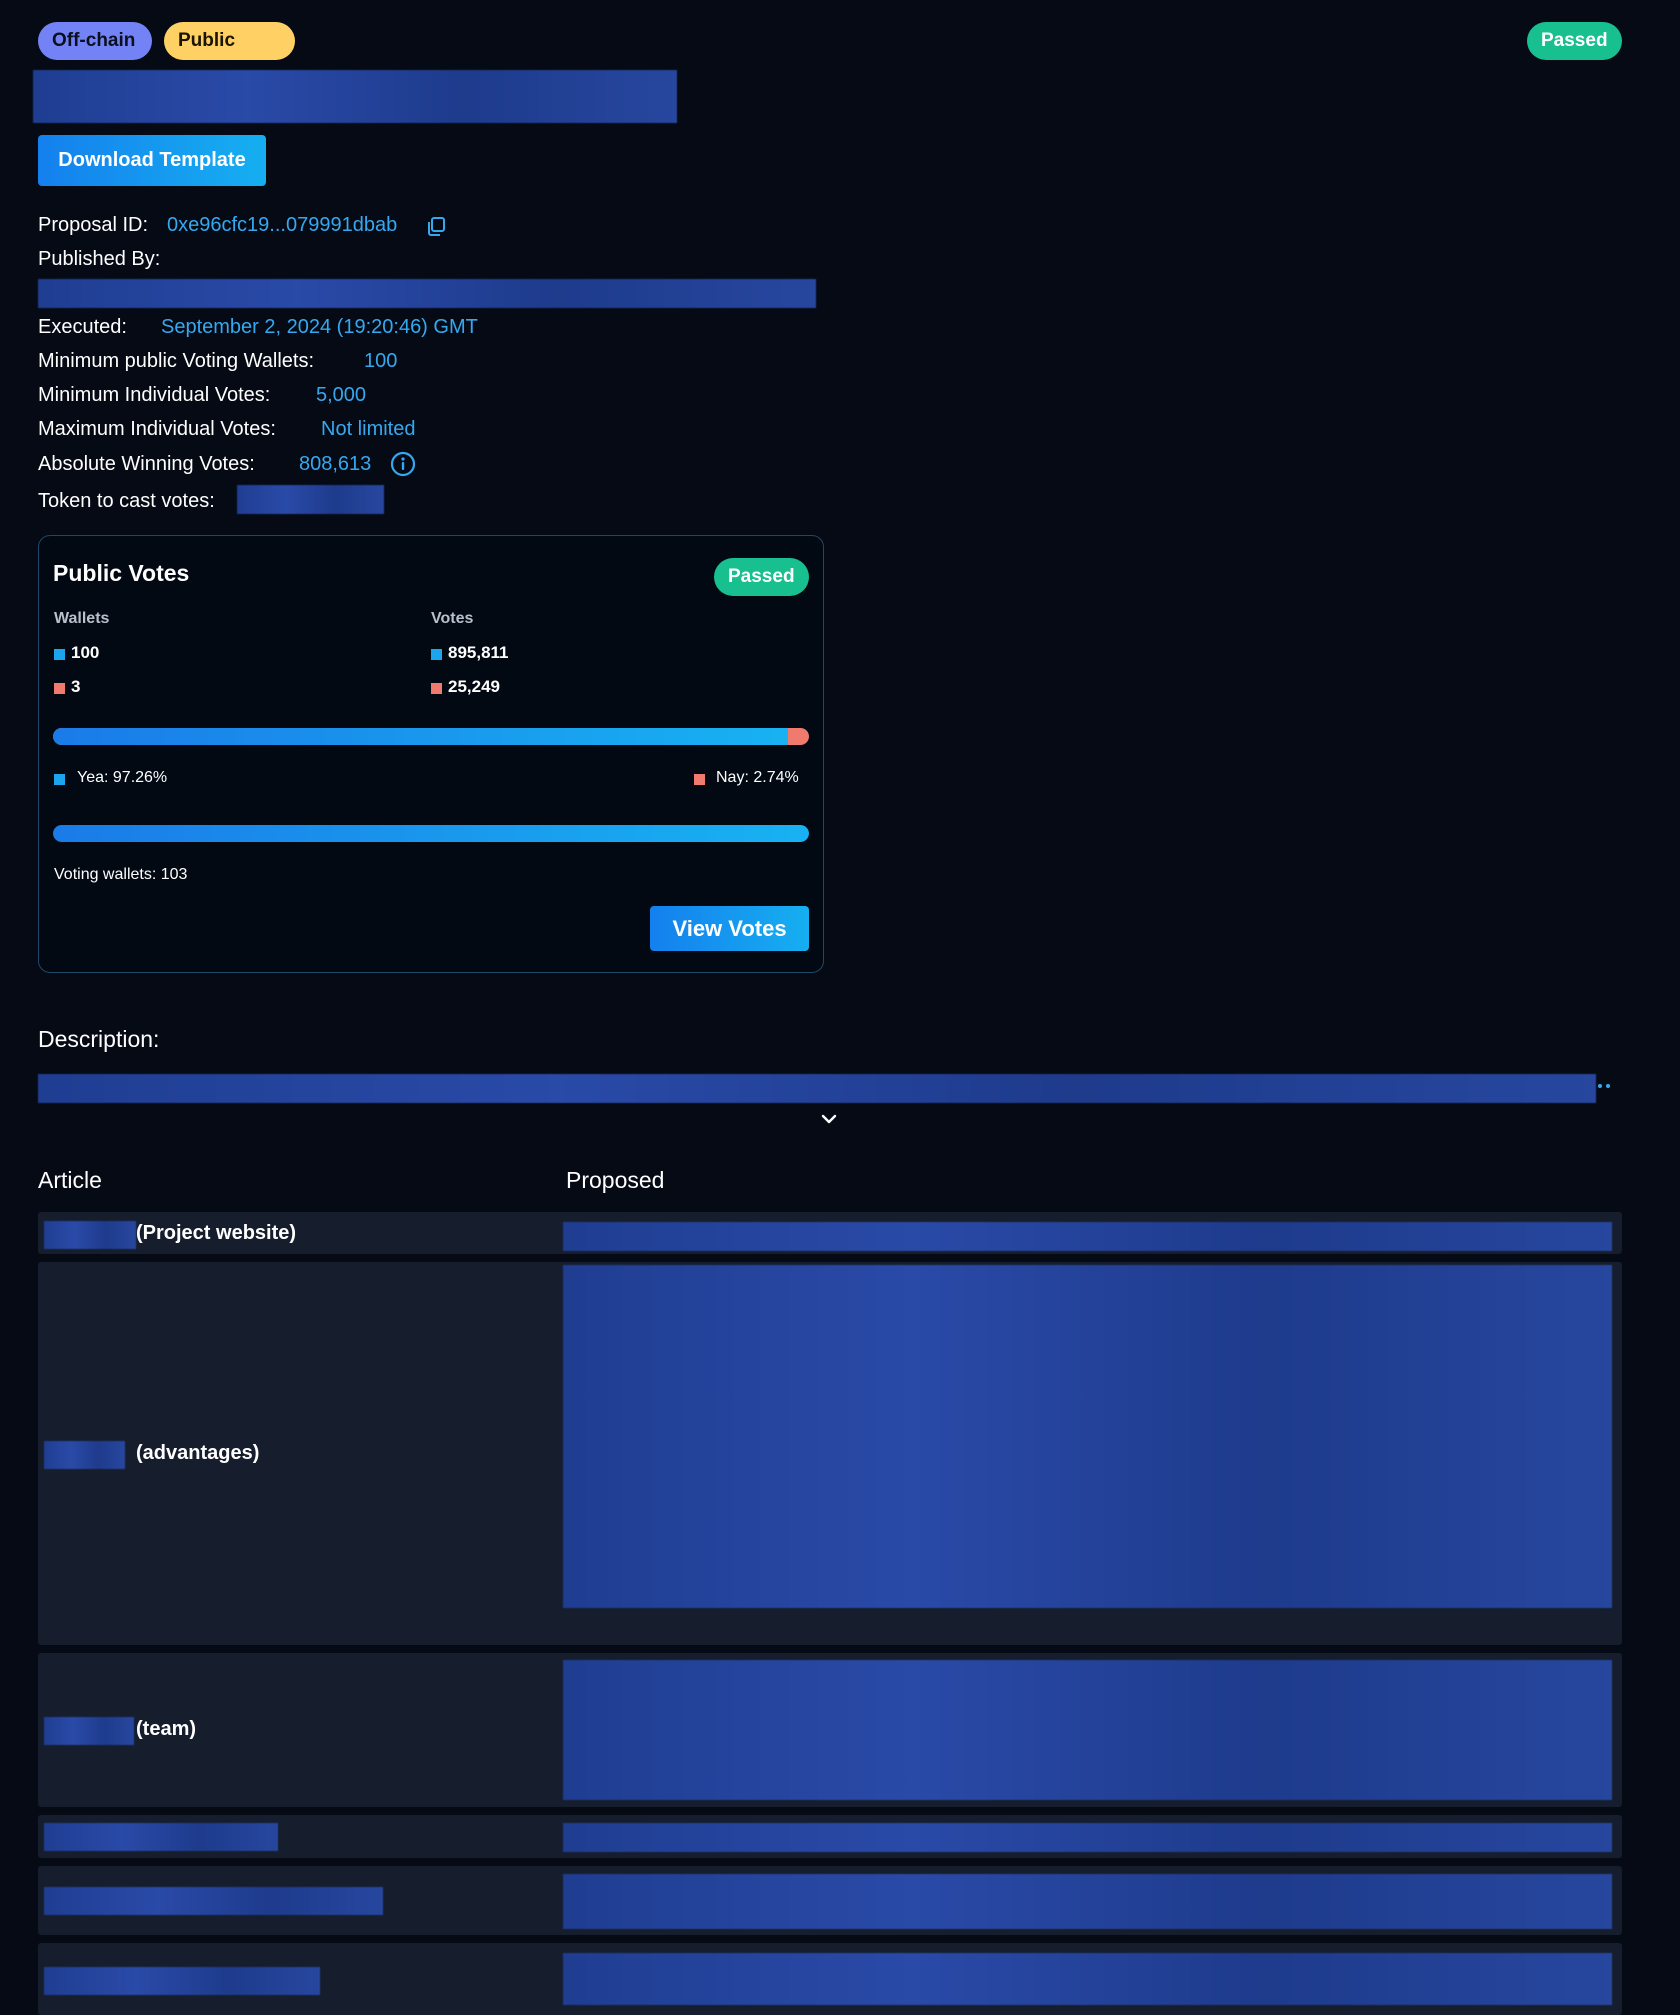 This screenshot has height=2015, width=1680. What do you see at coordinates (121, 573) in the screenshot?
I see `public-votes-title: Public Votes` at bounding box center [121, 573].